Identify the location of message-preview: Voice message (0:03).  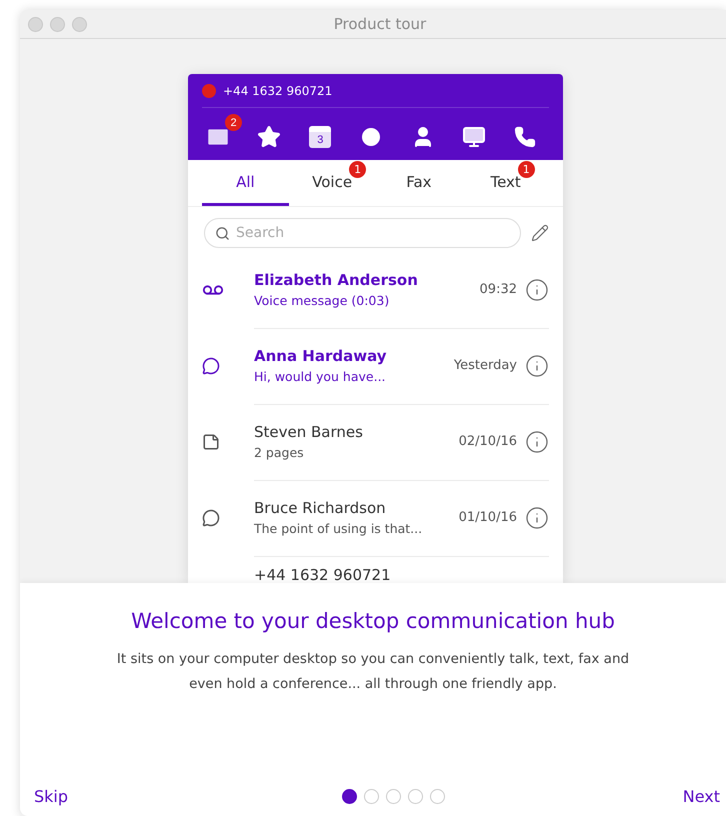
(322, 300).